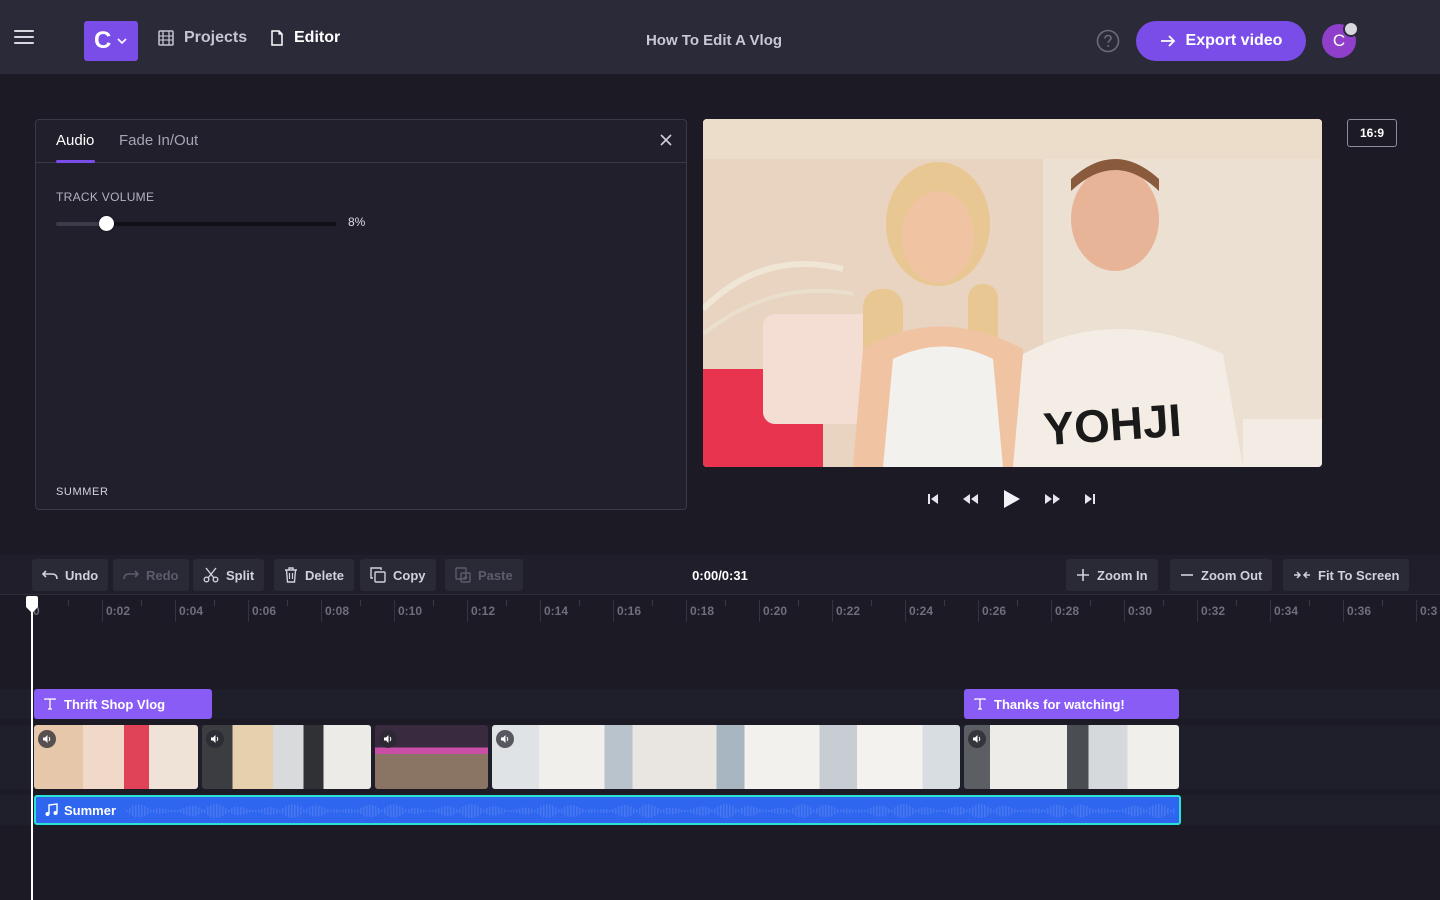 This screenshot has height=900, width=1440. What do you see at coordinates (90, 810) in the screenshot?
I see `audio-clip-label: Summer` at bounding box center [90, 810].